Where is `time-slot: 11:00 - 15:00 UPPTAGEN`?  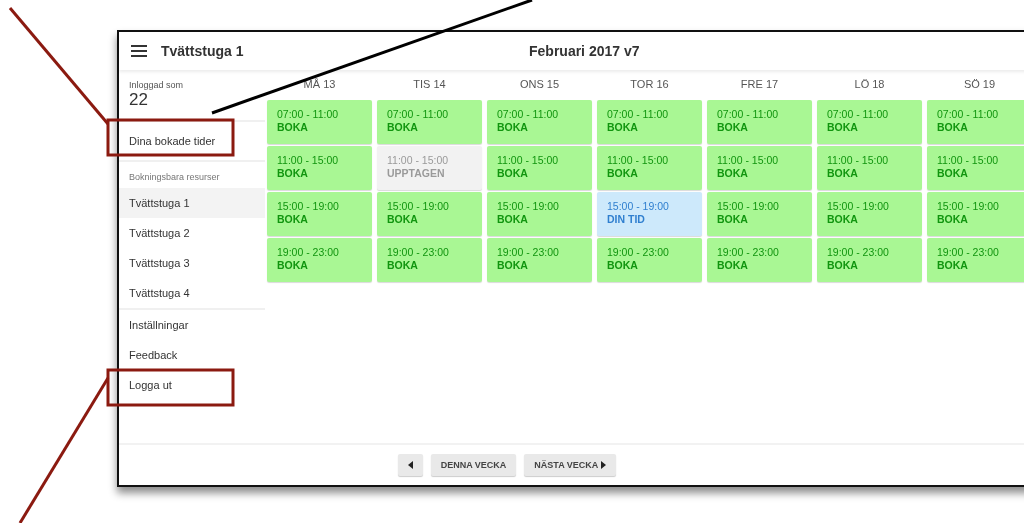
time-slot: 11:00 - 15:00 UPPTAGEN is located at coordinates (429, 168).